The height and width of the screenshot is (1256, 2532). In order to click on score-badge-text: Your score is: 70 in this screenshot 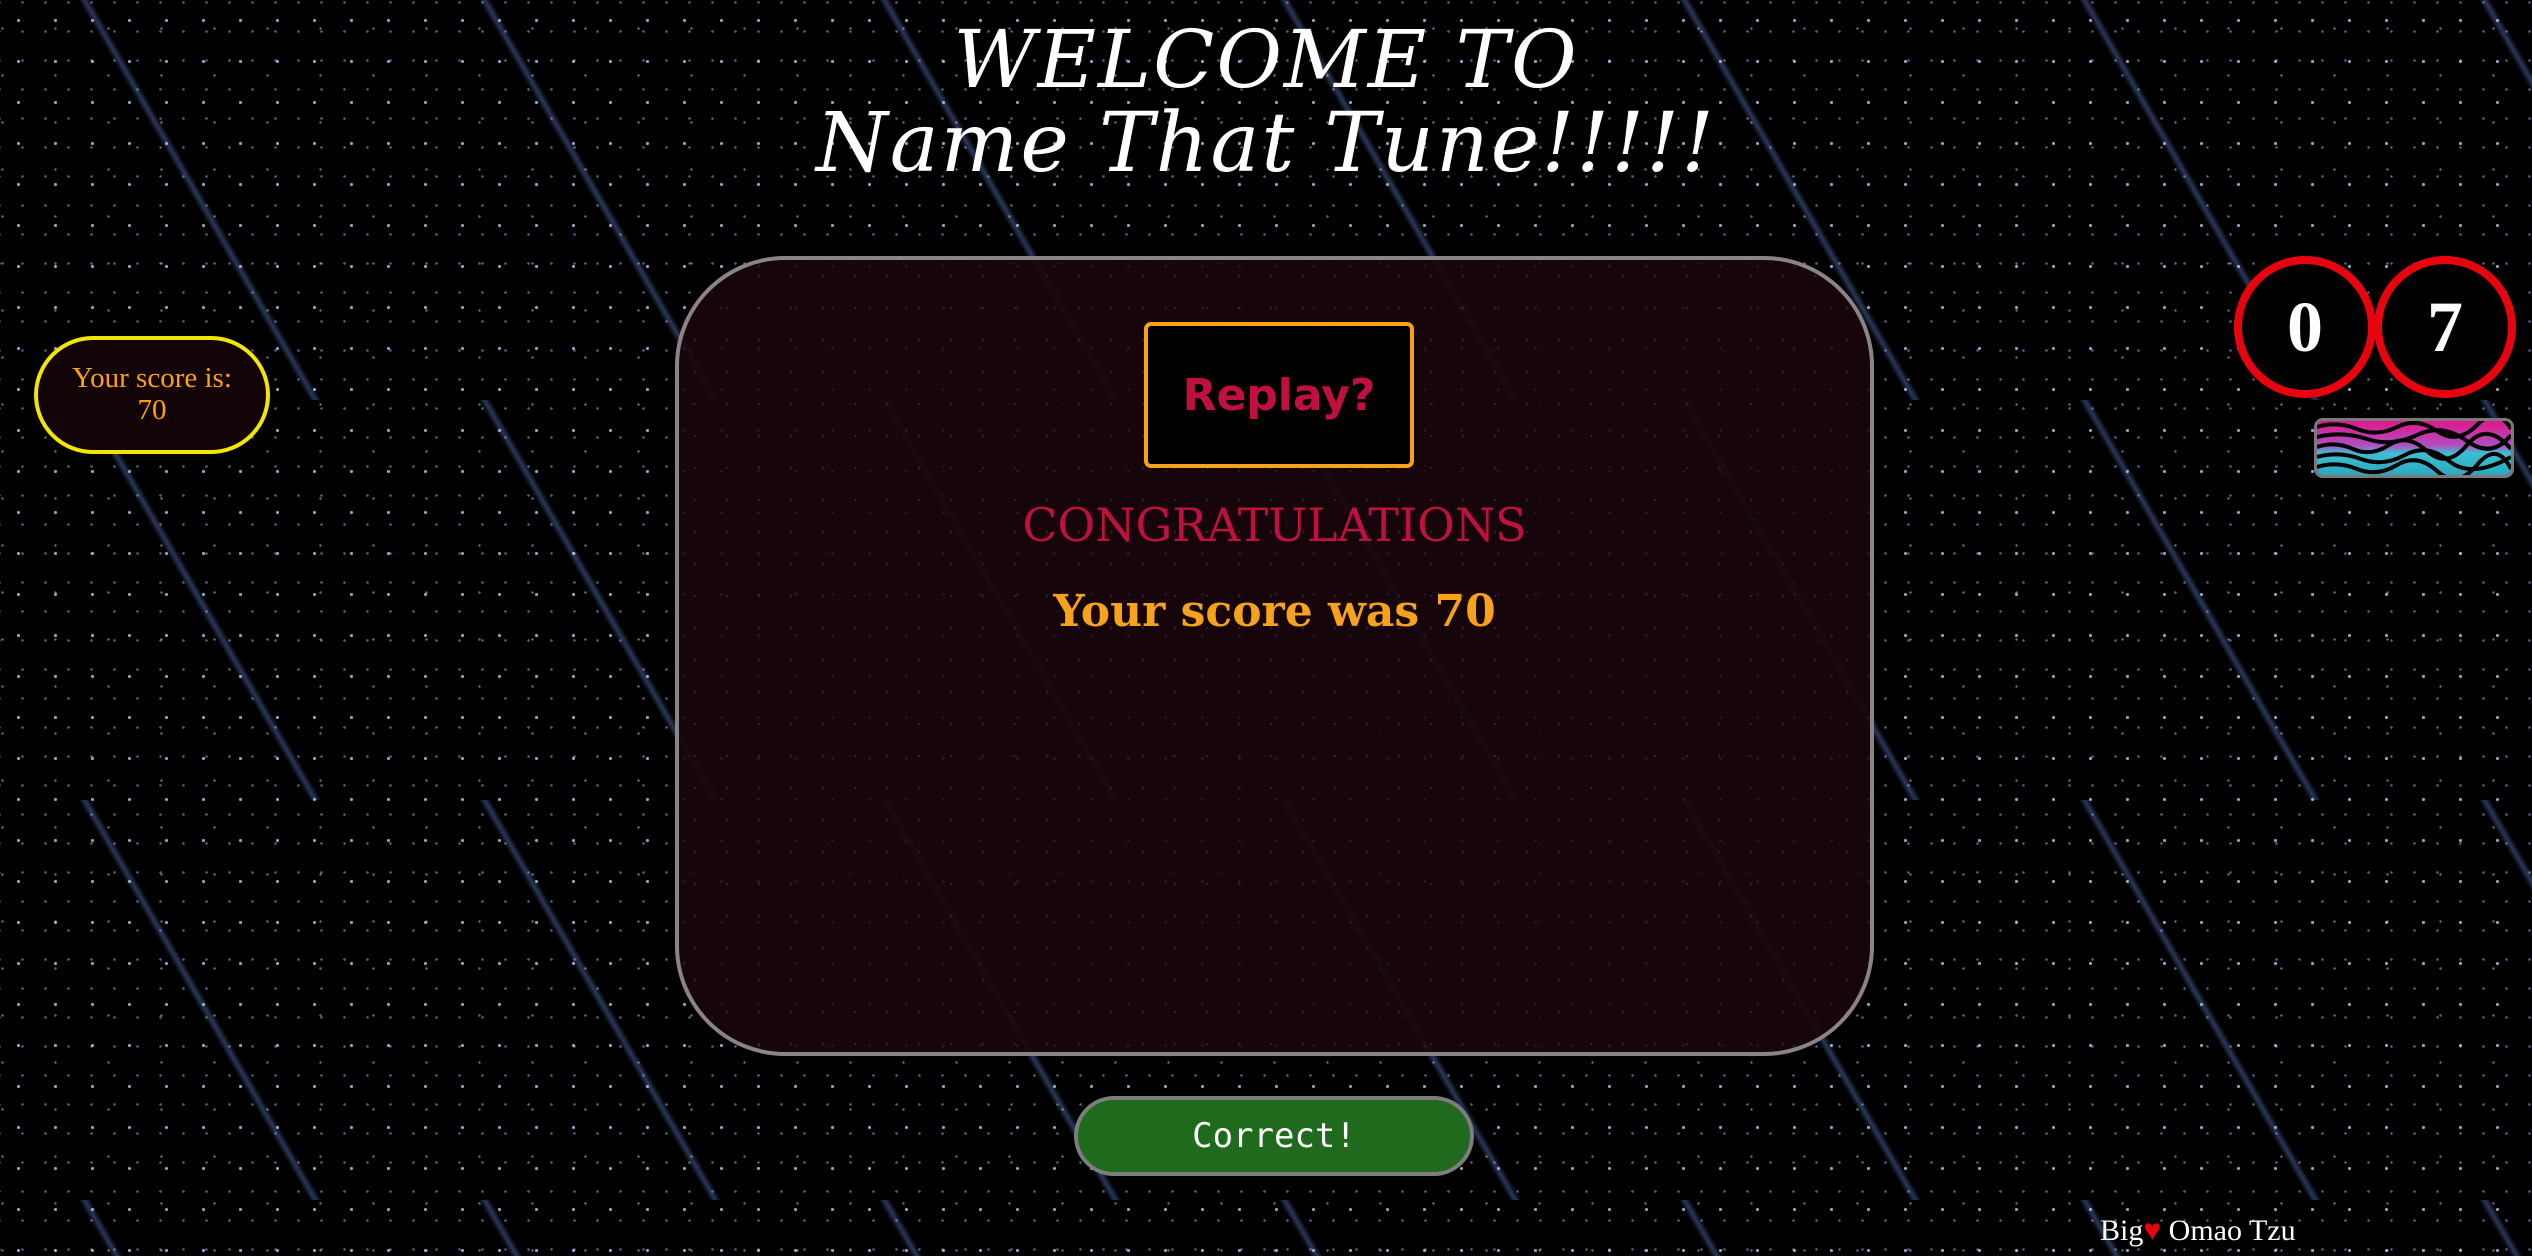, I will do `click(152, 394)`.